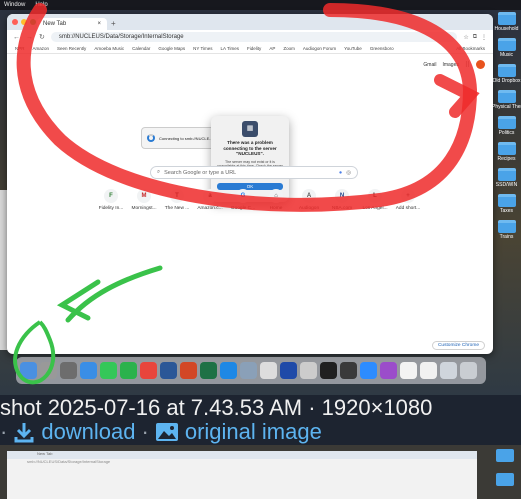 The width and height of the screenshot is (521, 499). I want to click on gmail-link: Gmail, so click(429, 65).